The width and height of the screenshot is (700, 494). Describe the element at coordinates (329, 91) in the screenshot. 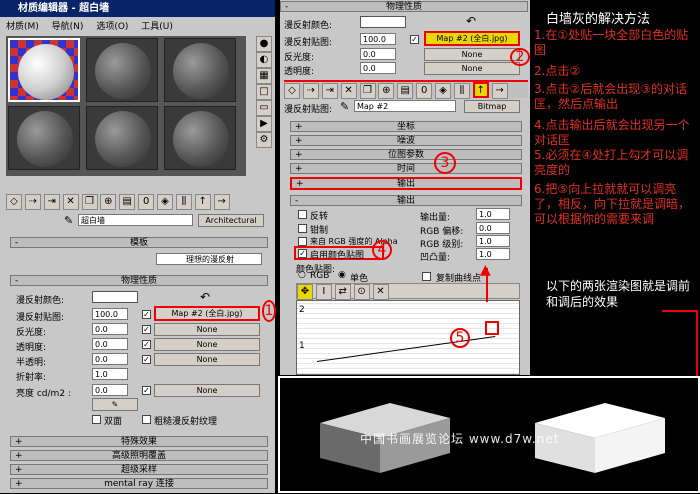

I see `r-assign-icon: ⇥` at that location.